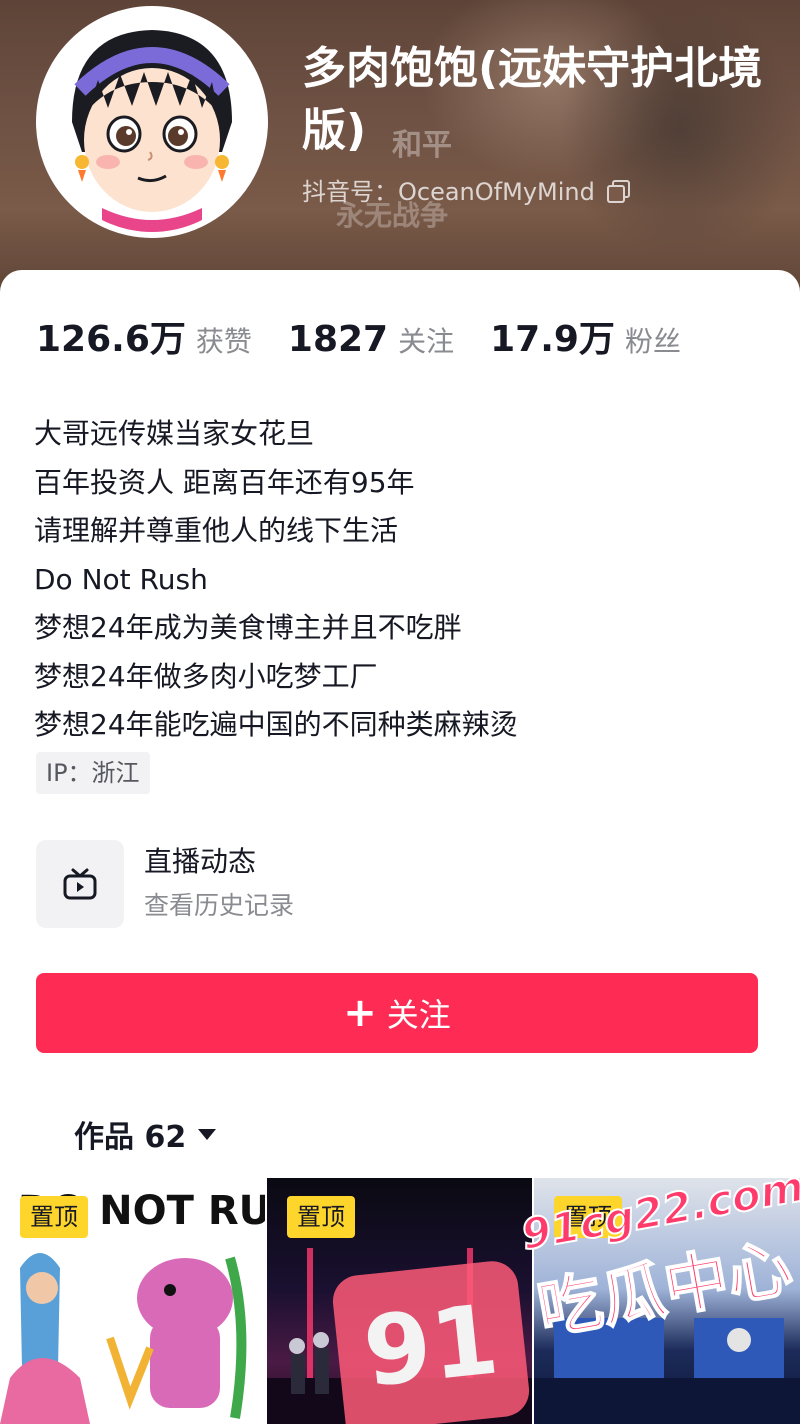 This screenshot has height=1424, width=800. What do you see at coordinates (431, 1346) in the screenshot?
I see `watermark-badge-text: 91` at bounding box center [431, 1346].